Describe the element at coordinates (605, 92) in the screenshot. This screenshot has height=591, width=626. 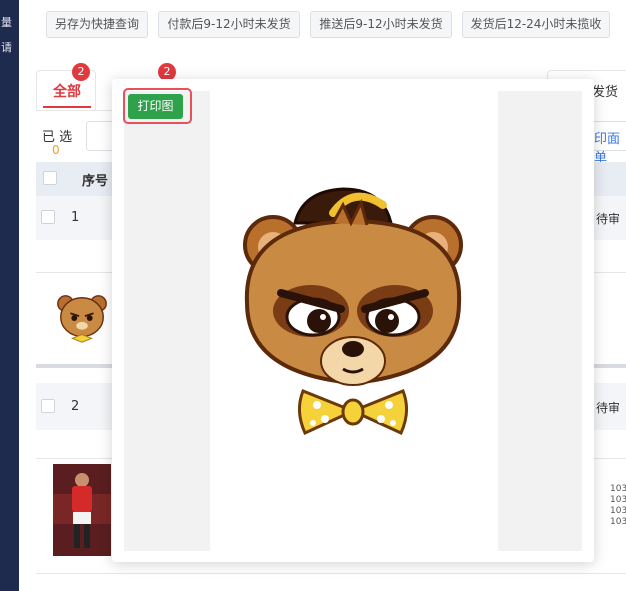
I see `tab-shipping-label: 发货` at that location.